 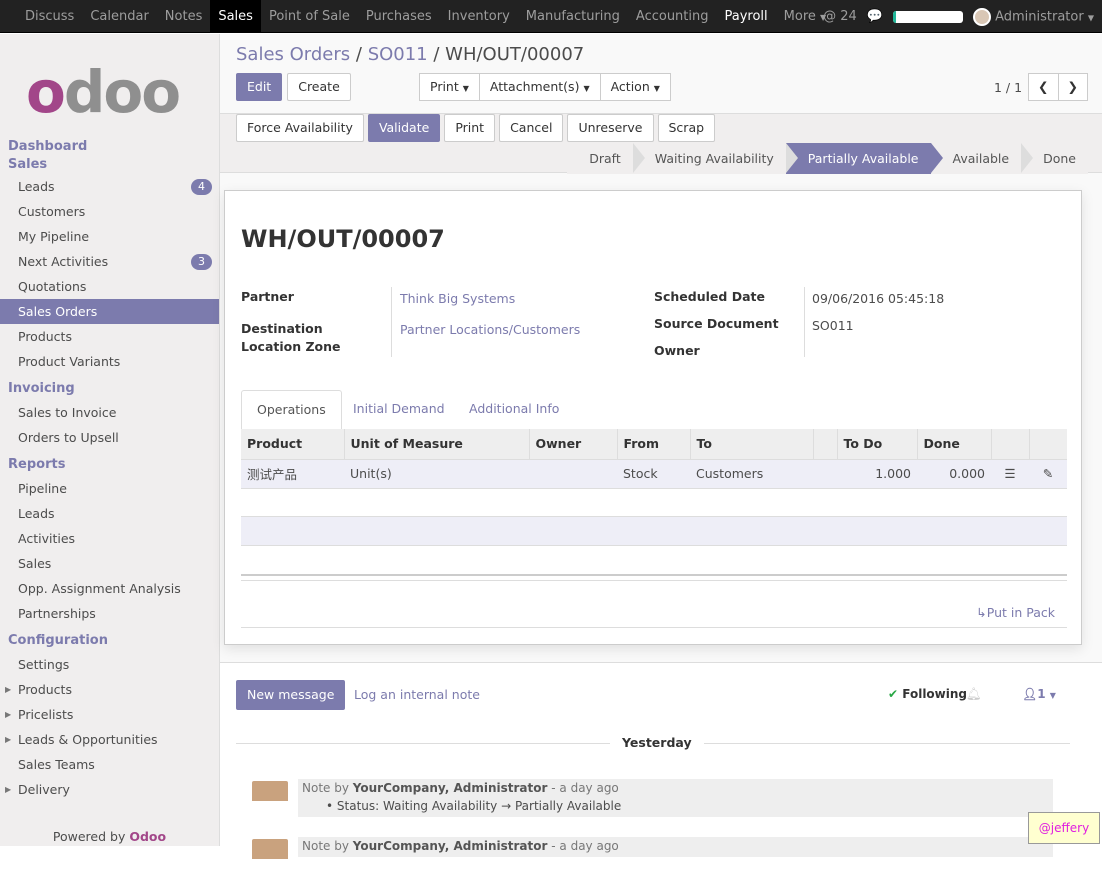 I want to click on powered-by-text: Powered by, so click(x=89, y=836).